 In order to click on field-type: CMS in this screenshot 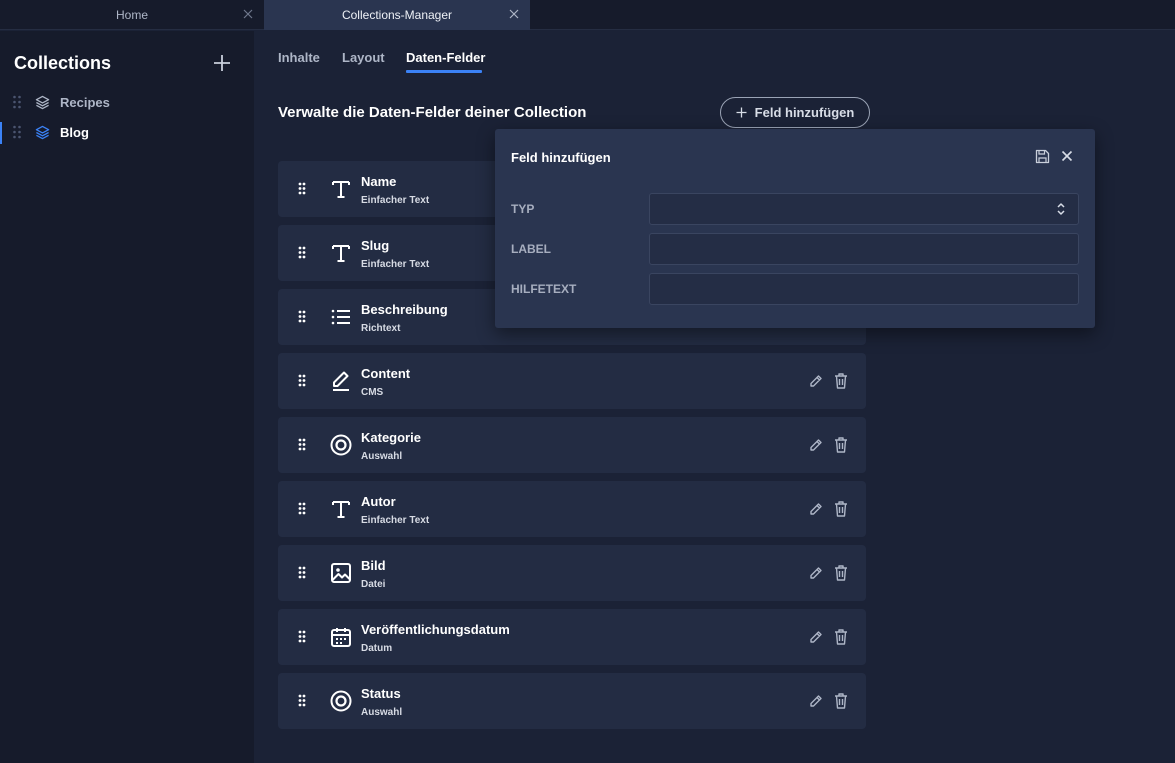, I will do `click(372, 392)`.